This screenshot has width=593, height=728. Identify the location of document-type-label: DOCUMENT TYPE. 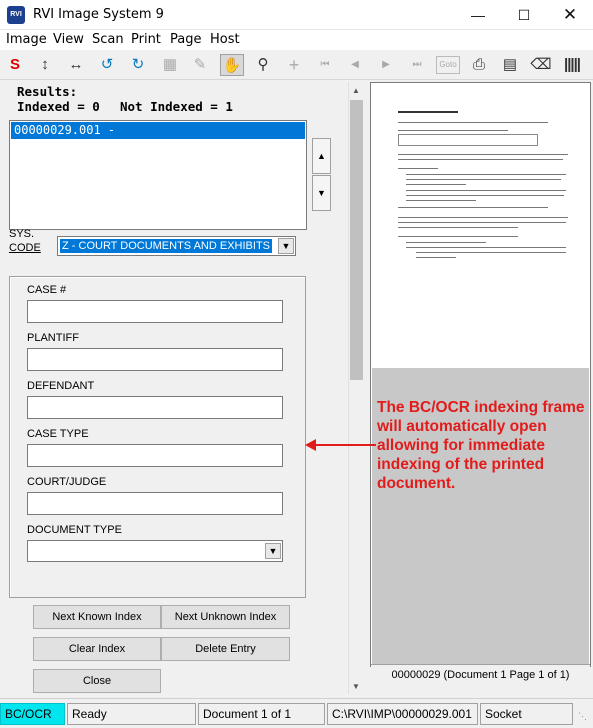
(74, 530).